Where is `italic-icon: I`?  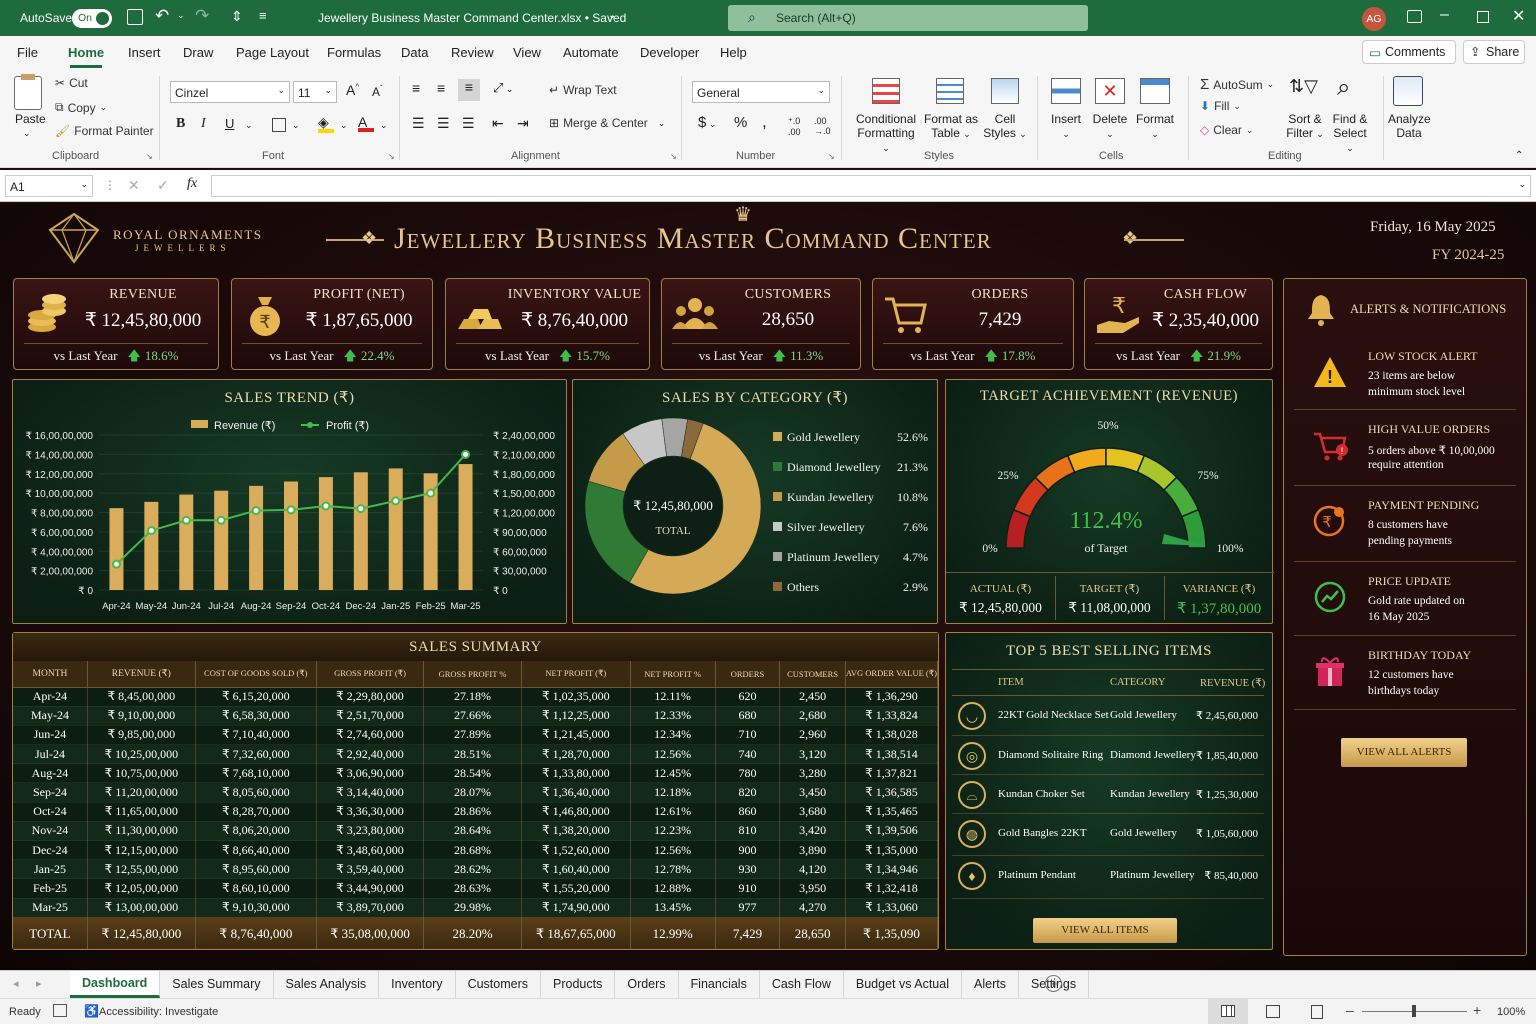
italic-icon: I is located at coordinates (203, 124).